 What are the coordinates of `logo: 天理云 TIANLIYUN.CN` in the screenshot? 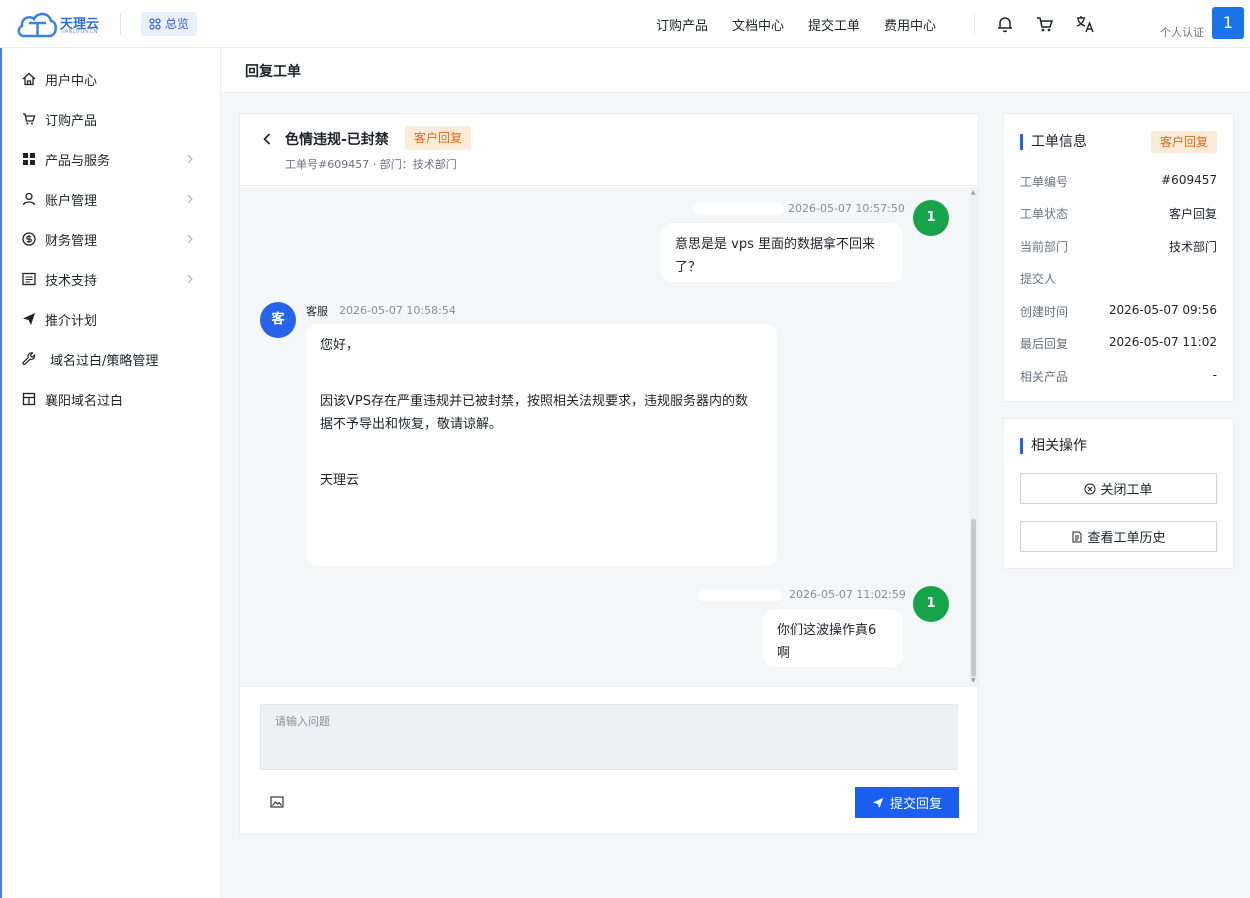 It's located at (58, 24).